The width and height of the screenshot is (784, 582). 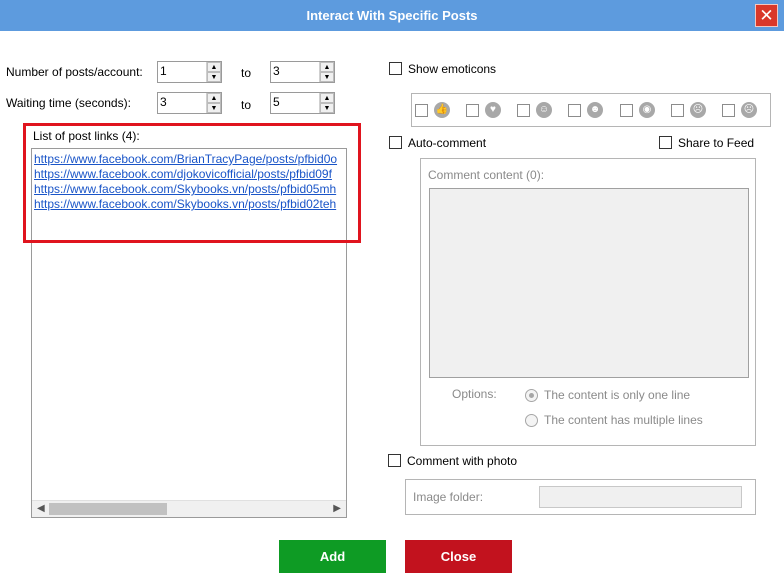 I want to click on show-emoticons-checkbox, so click(x=395, y=68).